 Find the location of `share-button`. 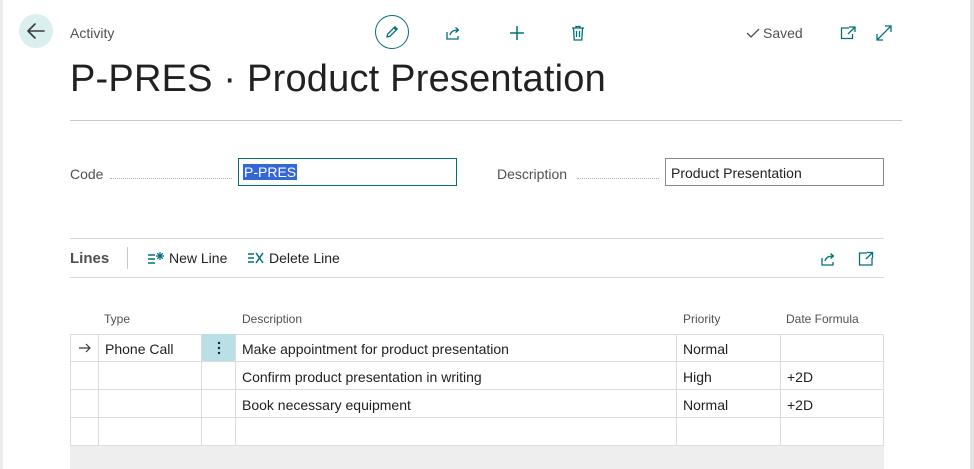

share-button is located at coordinates (454, 33).